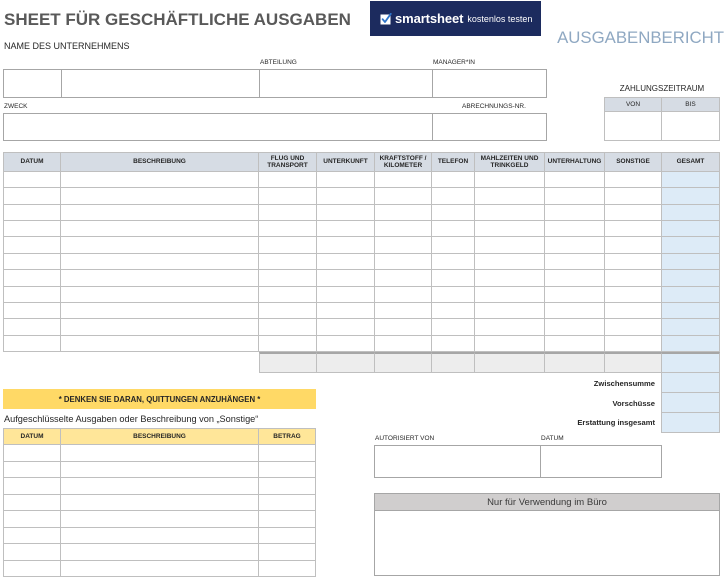 The image size is (726, 579). What do you see at coordinates (691, 126) in the screenshot?
I see `period-to-field` at bounding box center [691, 126].